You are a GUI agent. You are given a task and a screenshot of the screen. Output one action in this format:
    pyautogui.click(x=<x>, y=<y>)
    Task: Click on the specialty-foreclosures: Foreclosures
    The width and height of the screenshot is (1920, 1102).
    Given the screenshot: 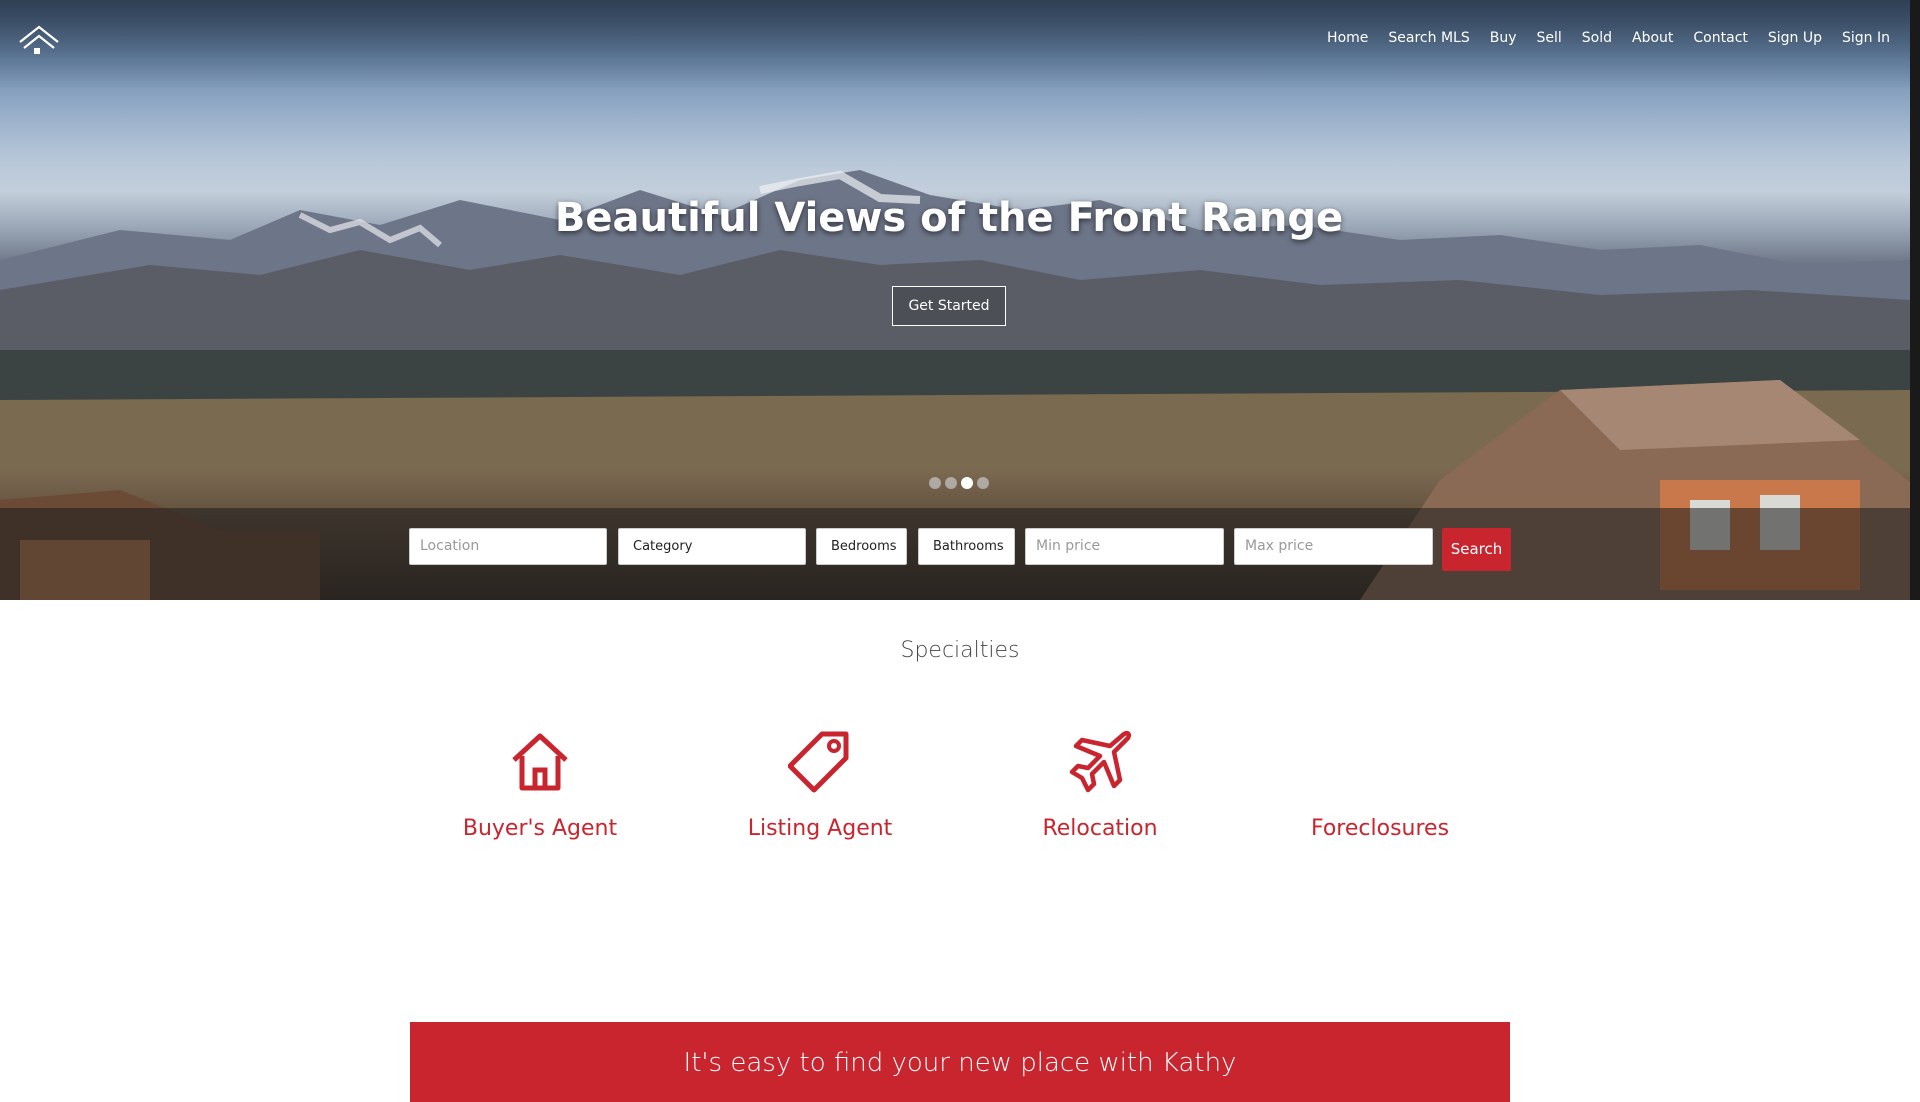 What is the action you would take?
    pyautogui.click(x=1380, y=785)
    